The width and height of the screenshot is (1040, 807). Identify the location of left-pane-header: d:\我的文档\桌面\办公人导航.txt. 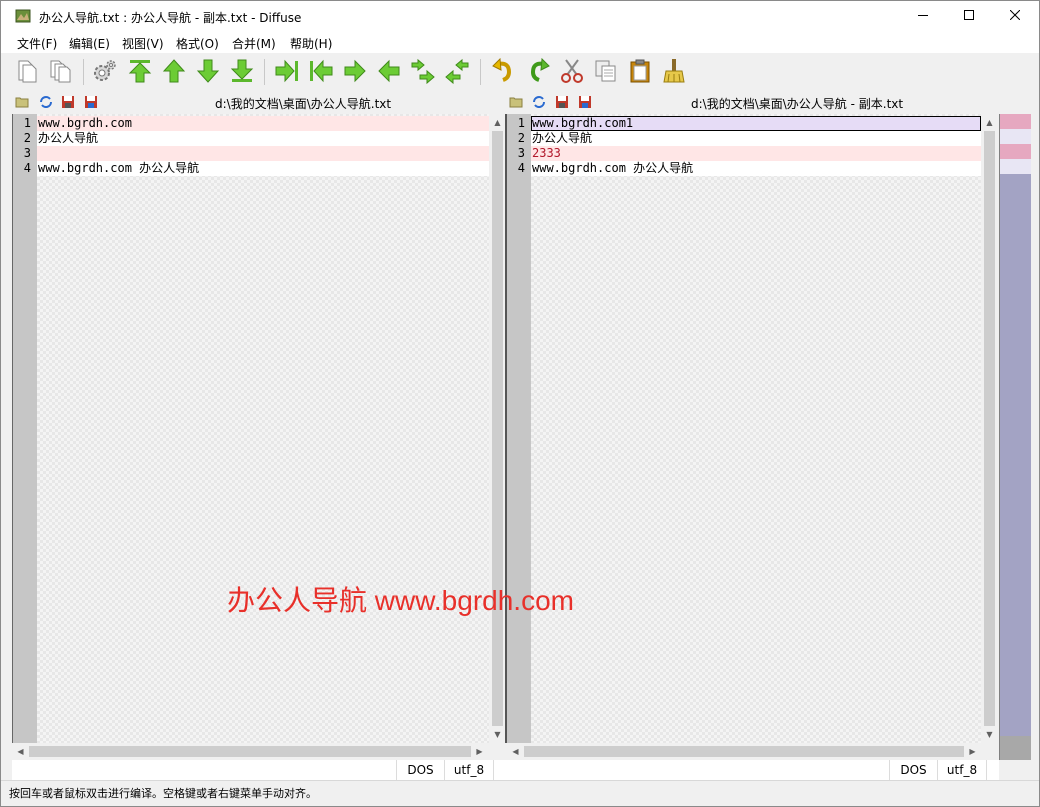
(248, 102).